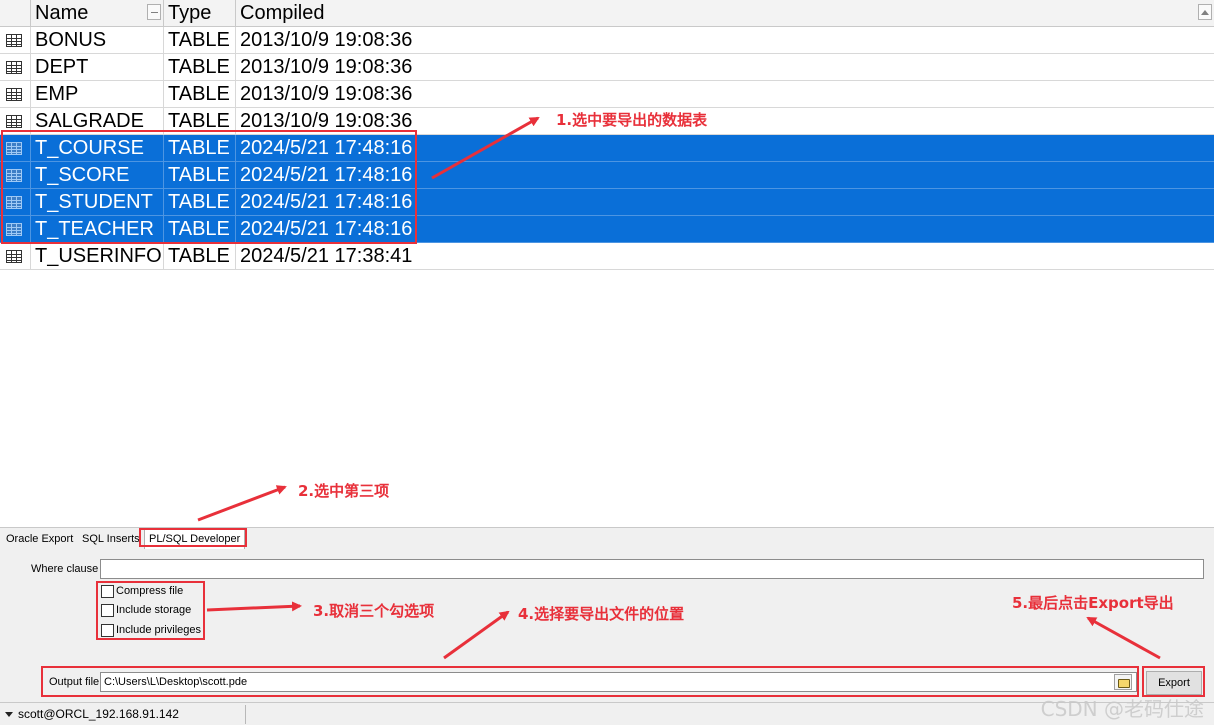 Image resolution: width=1214 pixels, height=725 pixels. Describe the element at coordinates (97, 40) in the screenshot. I see `row-name: BONUS` at that location.